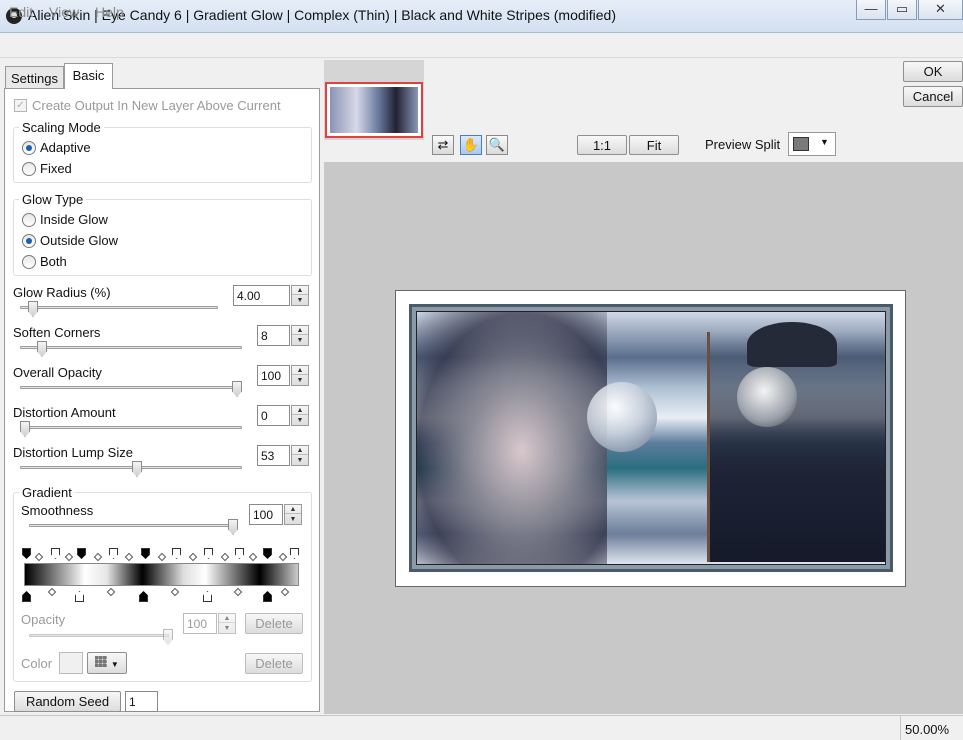  I want to click on create-output-label: Create Output In New Layer Above Current, so click(156, 105).